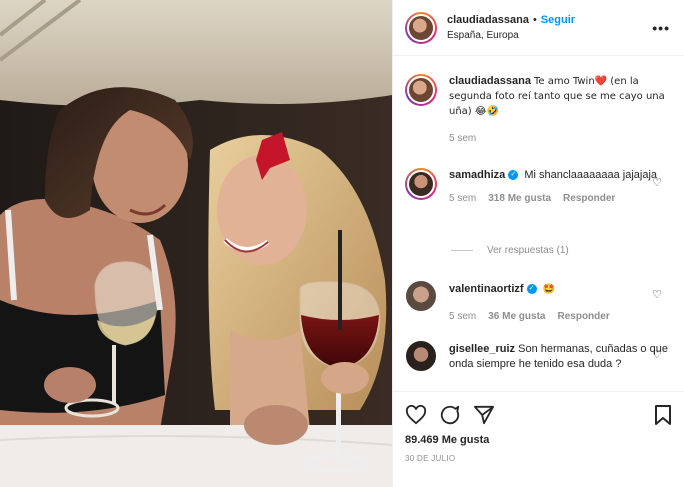 The height and width of the screenshot is (487, 684). What do you see at coordinates (591, 175) in the screenshot?
I see `comment-text: Mi shanclaaaaaaaa jajajaja` at bounding box center [591, 175].